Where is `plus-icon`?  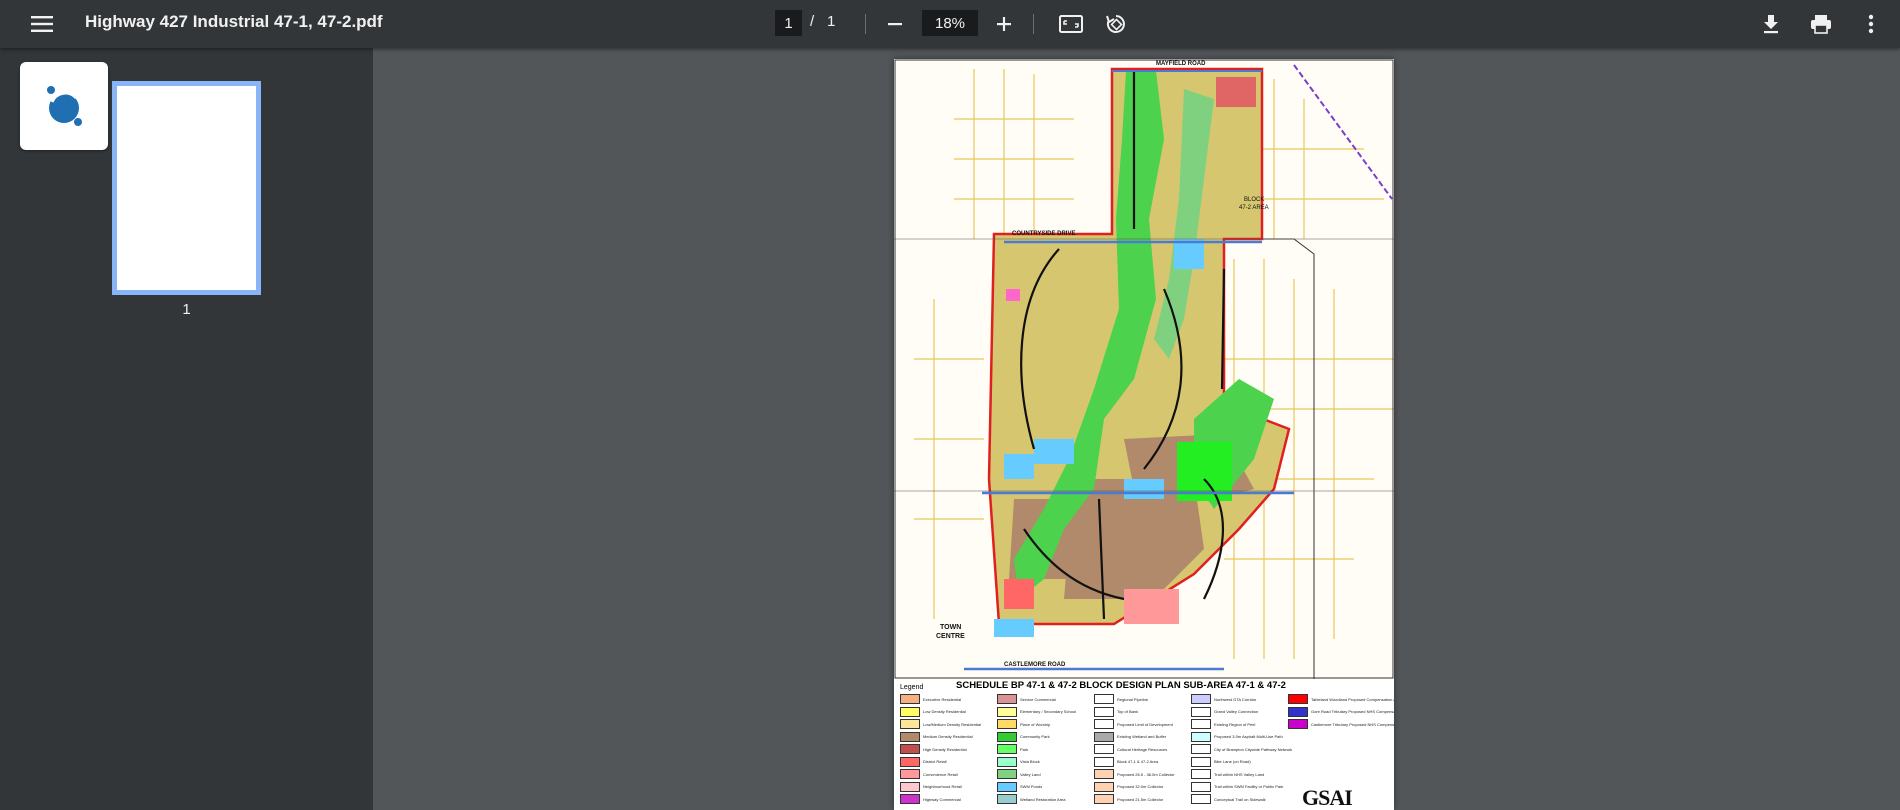 plus-icon is located at coordinates (1004, 24).